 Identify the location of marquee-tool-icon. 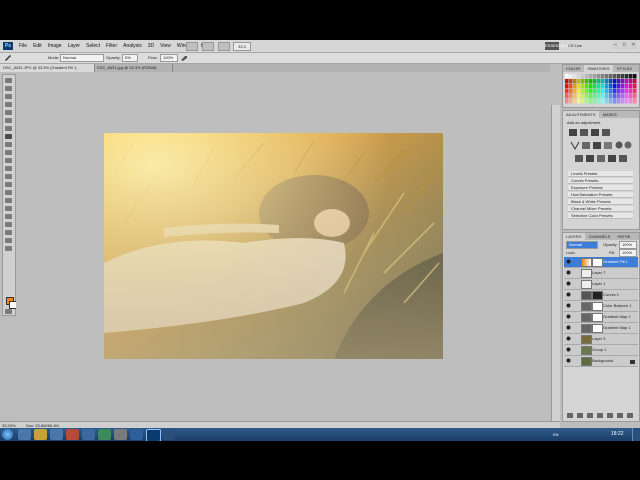
(8, 88).